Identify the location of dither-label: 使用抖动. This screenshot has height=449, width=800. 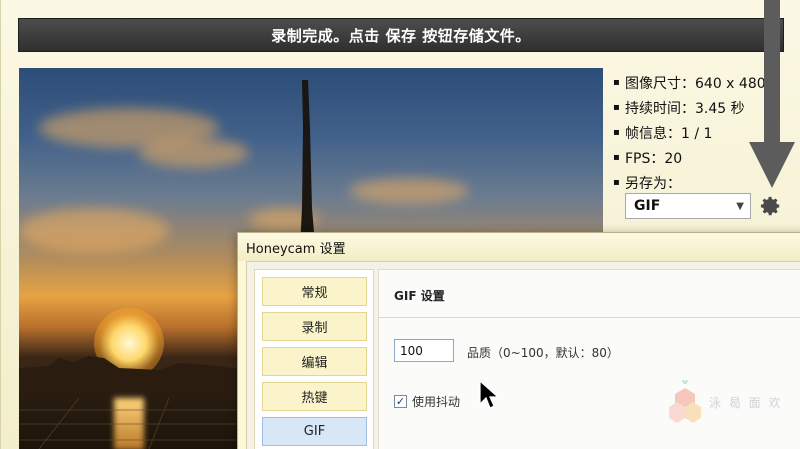
(436, 402).